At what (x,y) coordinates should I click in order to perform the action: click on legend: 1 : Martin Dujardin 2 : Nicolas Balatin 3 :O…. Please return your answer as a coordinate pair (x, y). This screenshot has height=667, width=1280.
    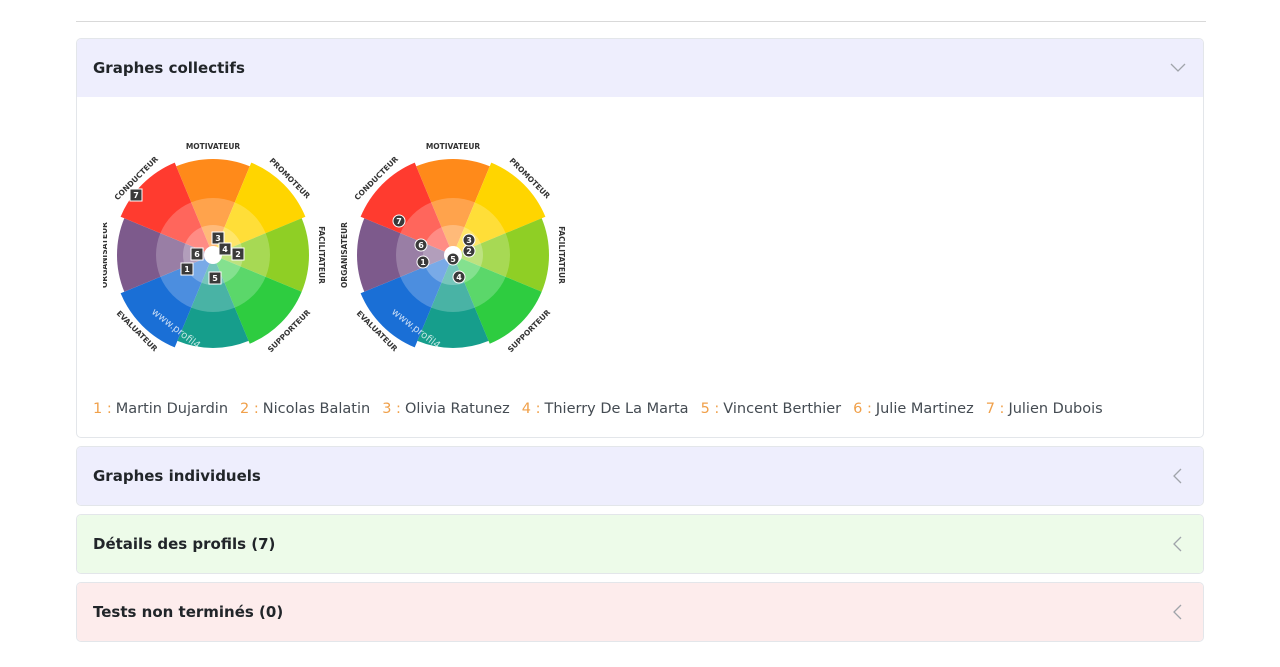
    Looking at the image, I should click on (604, 409).